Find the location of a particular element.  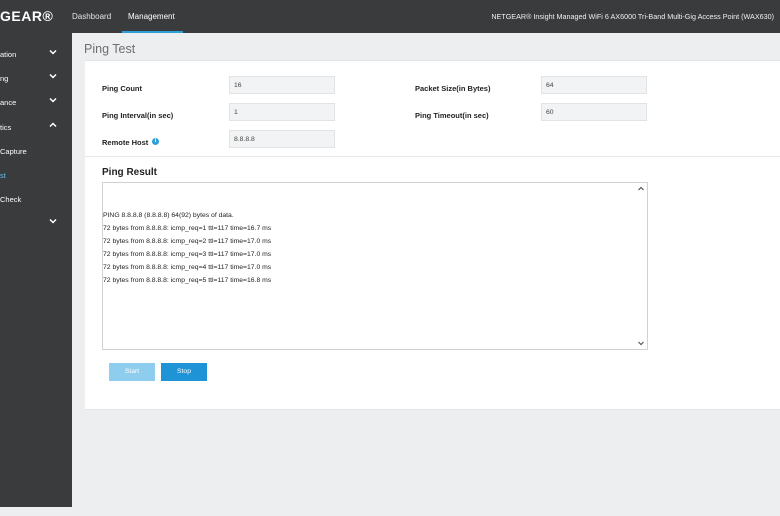

tab-dashboard: Dashboard is located at coordinates (91, 16).